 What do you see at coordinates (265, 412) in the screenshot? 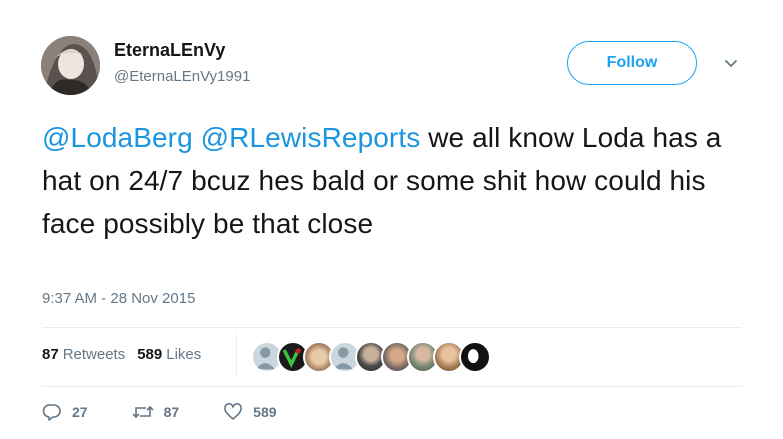
I see `like-count: 589` at bounding box center [265, 412].